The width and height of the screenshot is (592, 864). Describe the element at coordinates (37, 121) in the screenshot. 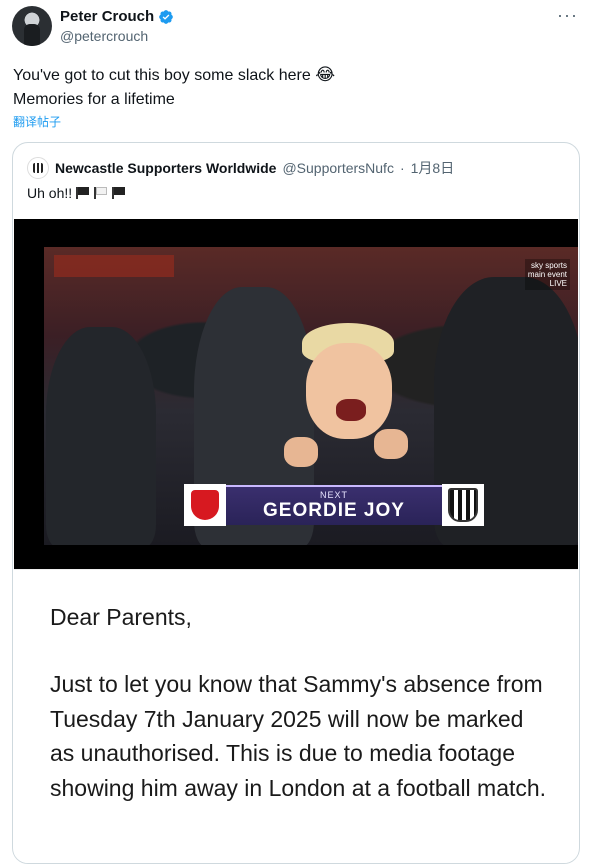

I see `translate-post-link: 翻译帖子` at that location.